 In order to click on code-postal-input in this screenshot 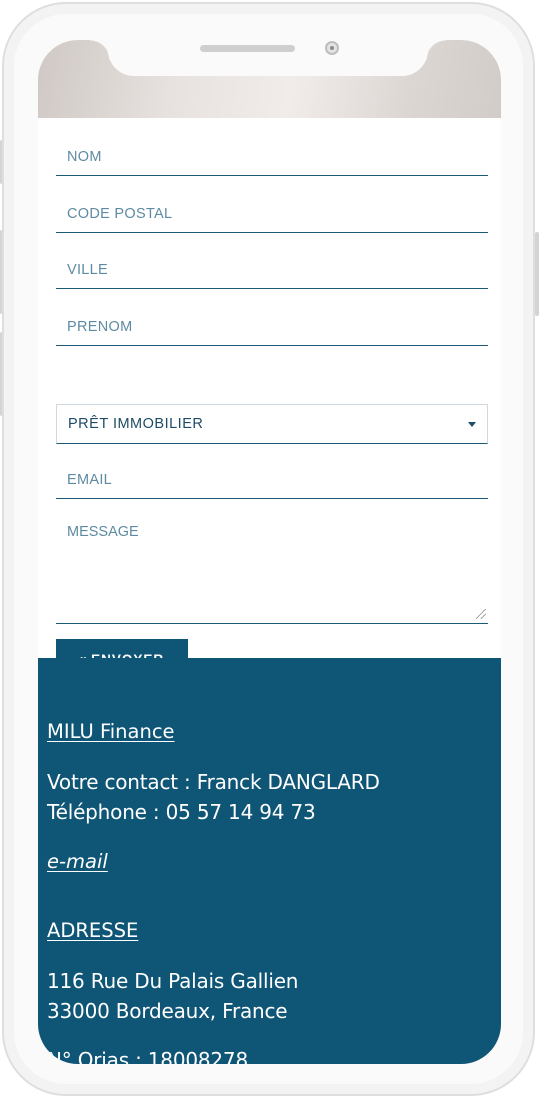, I will do `click(272, 214)`.